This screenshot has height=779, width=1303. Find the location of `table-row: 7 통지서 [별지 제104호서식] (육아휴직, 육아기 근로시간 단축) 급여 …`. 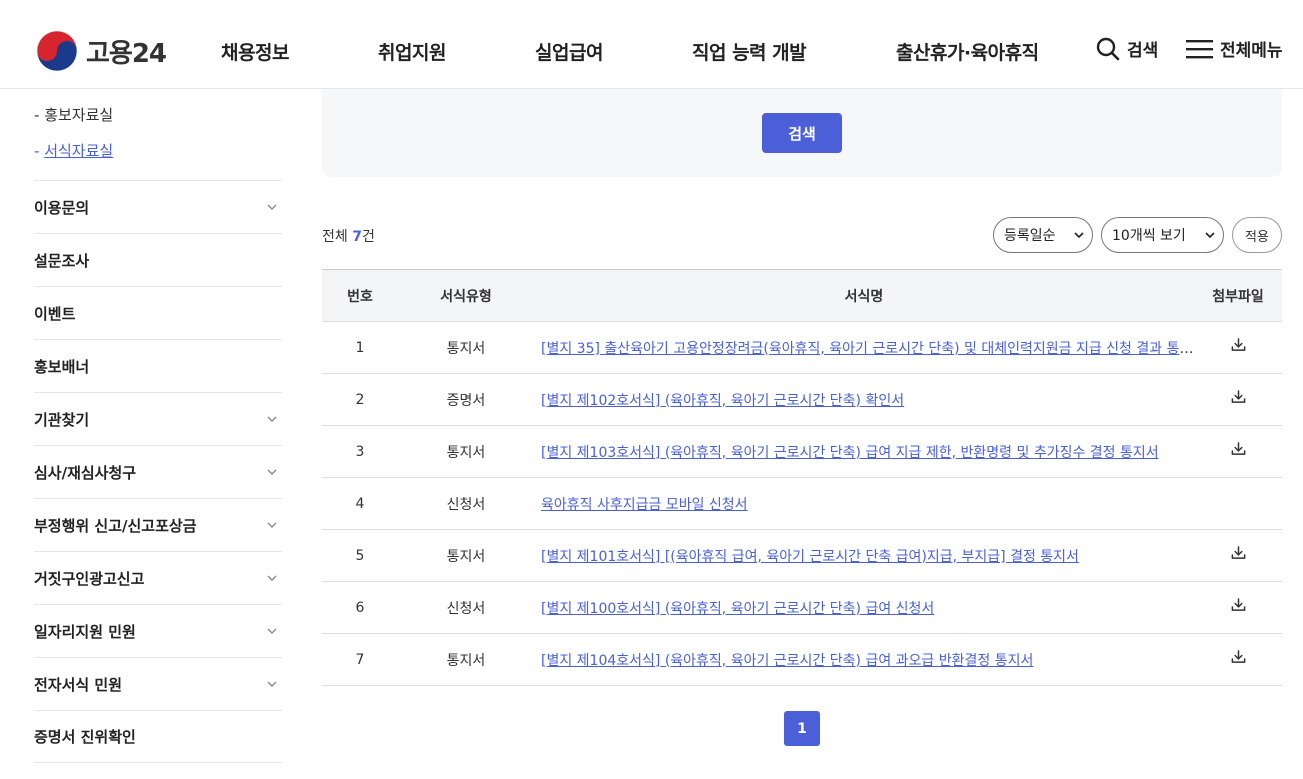

table-row: 7 통지서 [별지 제104호서식] (육아휴직, 육아기 근로시간 단축) 급여 … is located at coordinates (802, 660).